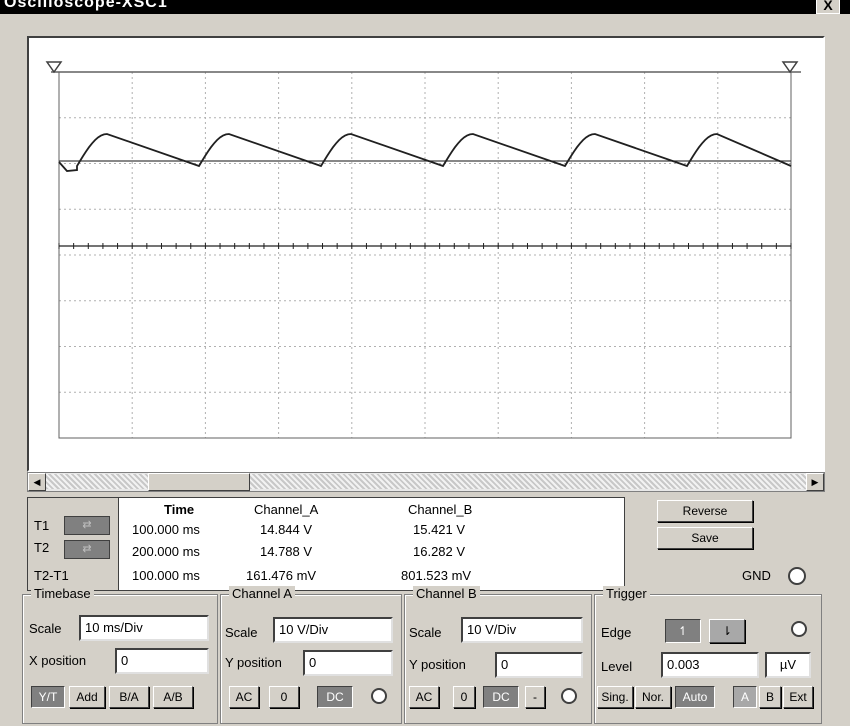 This screenshot has height=726, width=850. What do you see at coordinates (436, 575) in the screenshot?
I see `t2t1-channel-b: 801.523 mV` at bounding box center [436, 575].